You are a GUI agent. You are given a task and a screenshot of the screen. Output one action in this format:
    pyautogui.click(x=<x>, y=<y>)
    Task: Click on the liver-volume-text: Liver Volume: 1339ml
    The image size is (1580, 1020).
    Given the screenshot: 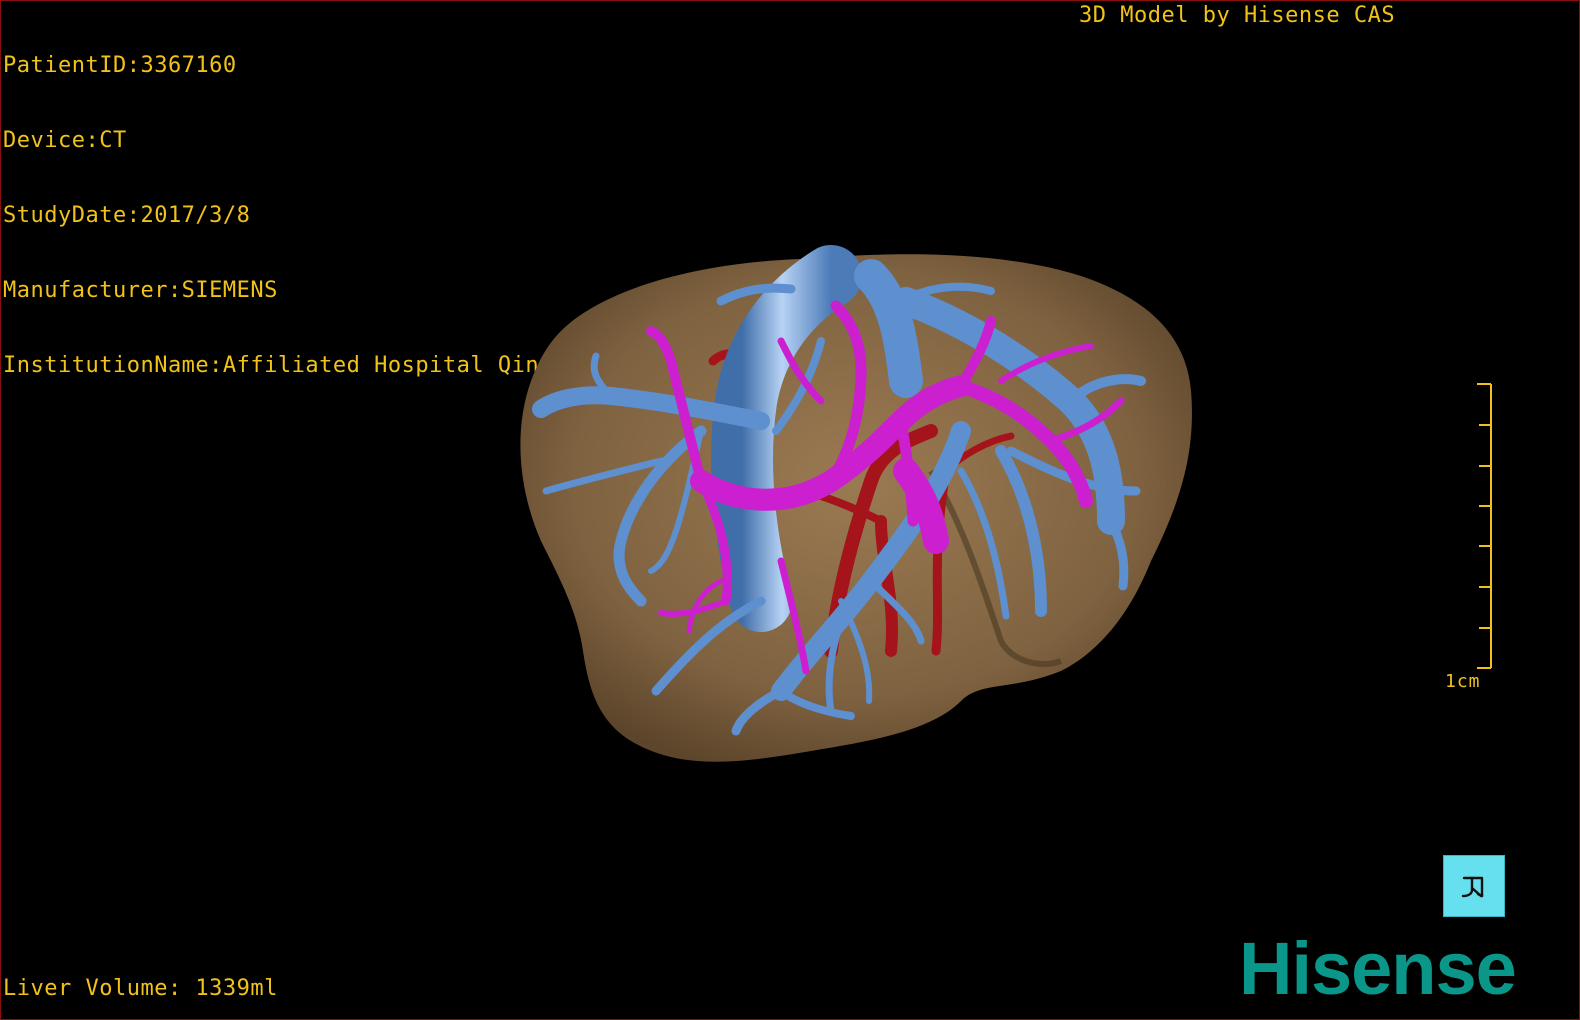 What is the action you would take?
    pyautogui.click(x=140, y=988)
    